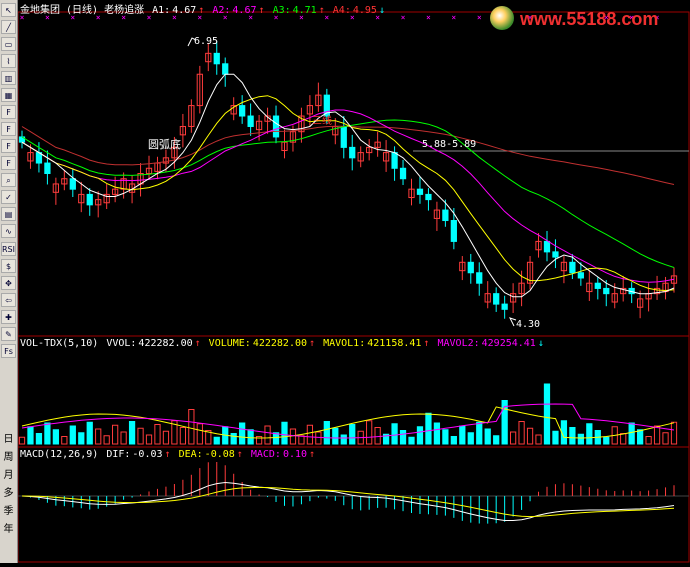 Image resolution: width=690 pixels, height=567 pixels. What do you see at coordinates (8, 249) in the screenshot?
I see `rsi-icon: RSI` at bounding box center [8, 249].